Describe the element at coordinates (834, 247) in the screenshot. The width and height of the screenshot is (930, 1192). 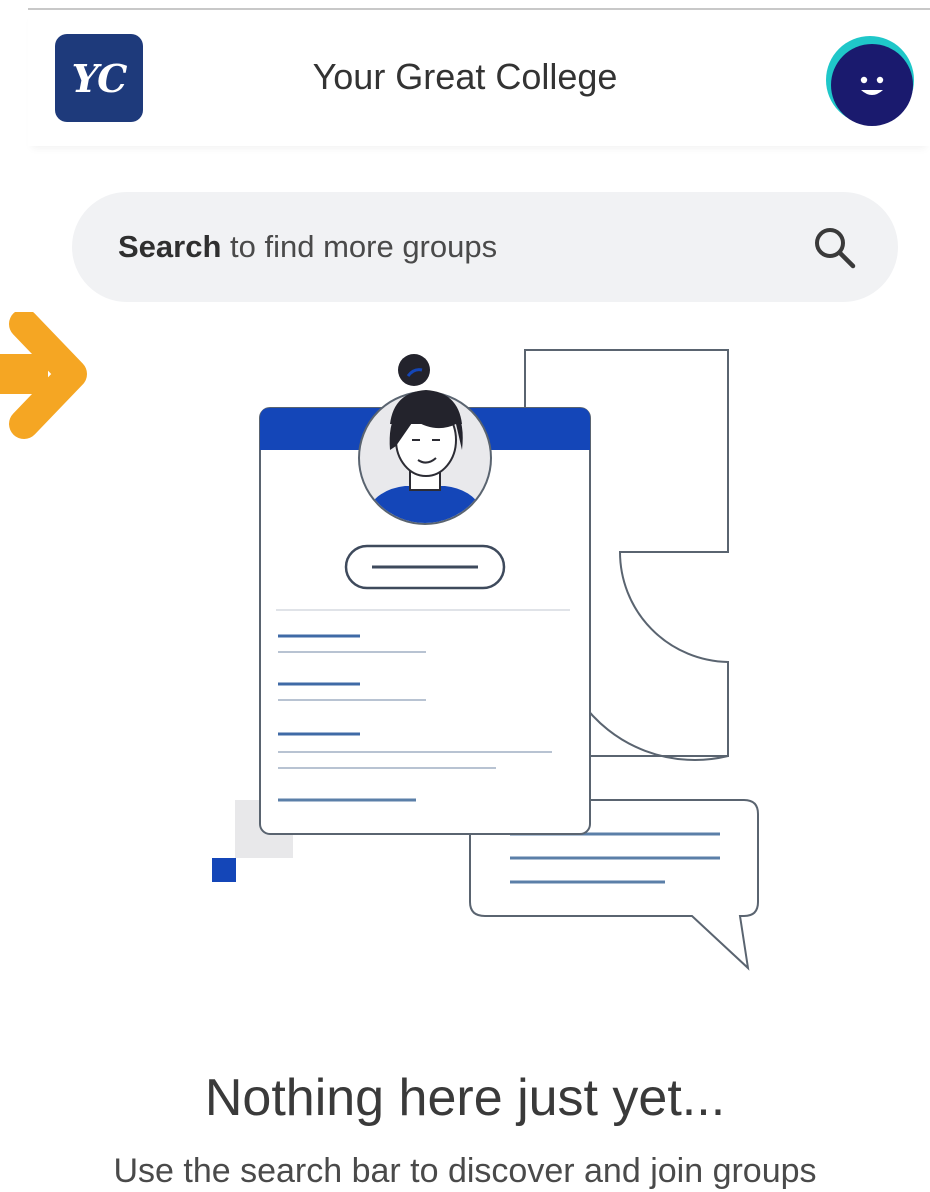
I see `search-icon` at that location.